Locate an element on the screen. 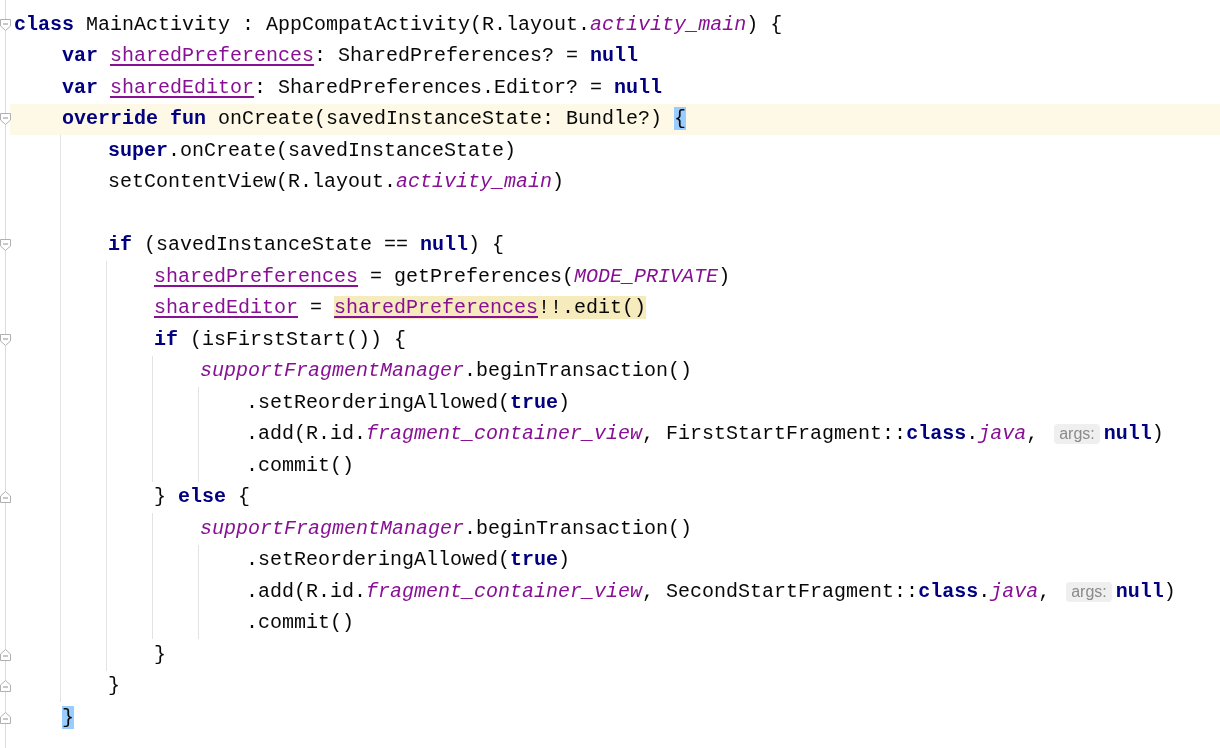 This screenshot has height=748, width=1220. code-text: class MainActivity : AppCompatActivity(R.layout.activity_main) { is located at coordinates (398, 24).